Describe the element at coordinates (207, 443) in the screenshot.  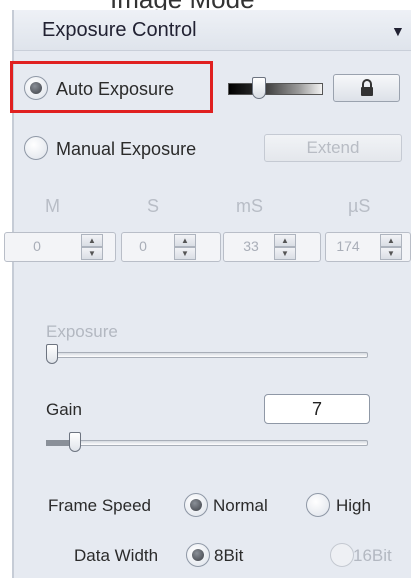
I see `gain-slider` at that location.